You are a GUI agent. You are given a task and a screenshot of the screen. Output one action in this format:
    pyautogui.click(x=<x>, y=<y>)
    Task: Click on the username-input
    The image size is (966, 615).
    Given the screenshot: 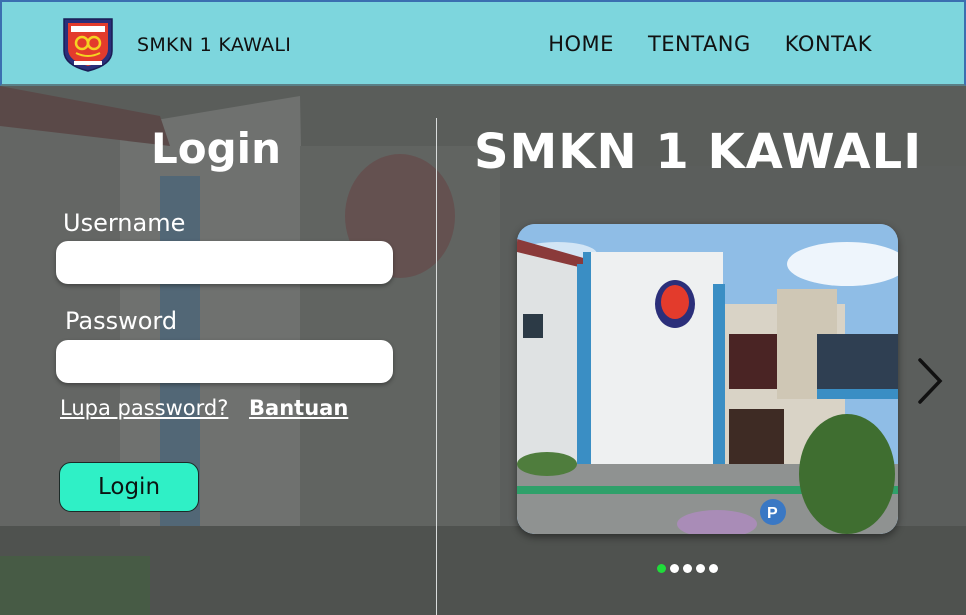 What is the action you would take?
    pyautogui.click(x=224, y=262)
    